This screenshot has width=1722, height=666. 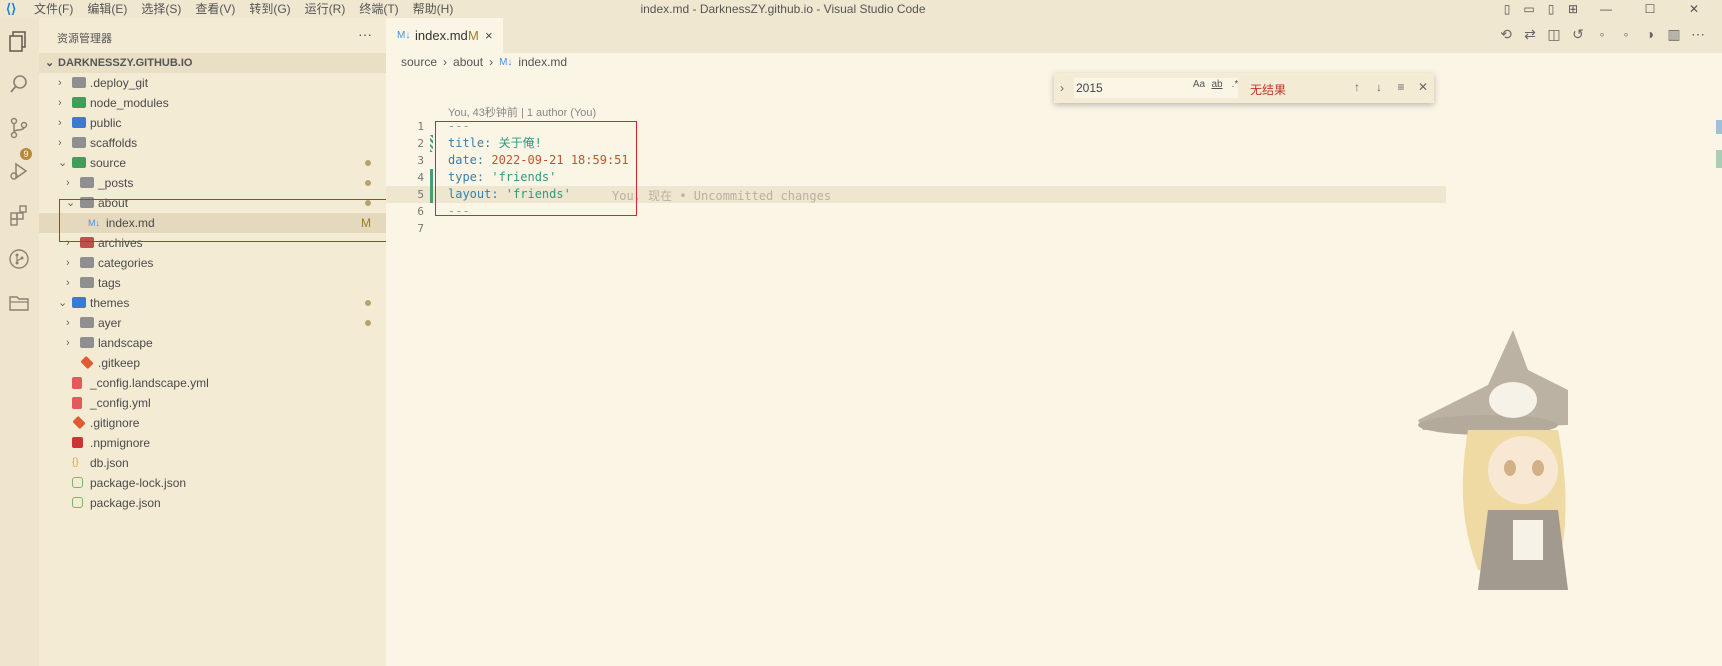 I want to click on tree-item: › scaffolds, so click(x=212, y=143).